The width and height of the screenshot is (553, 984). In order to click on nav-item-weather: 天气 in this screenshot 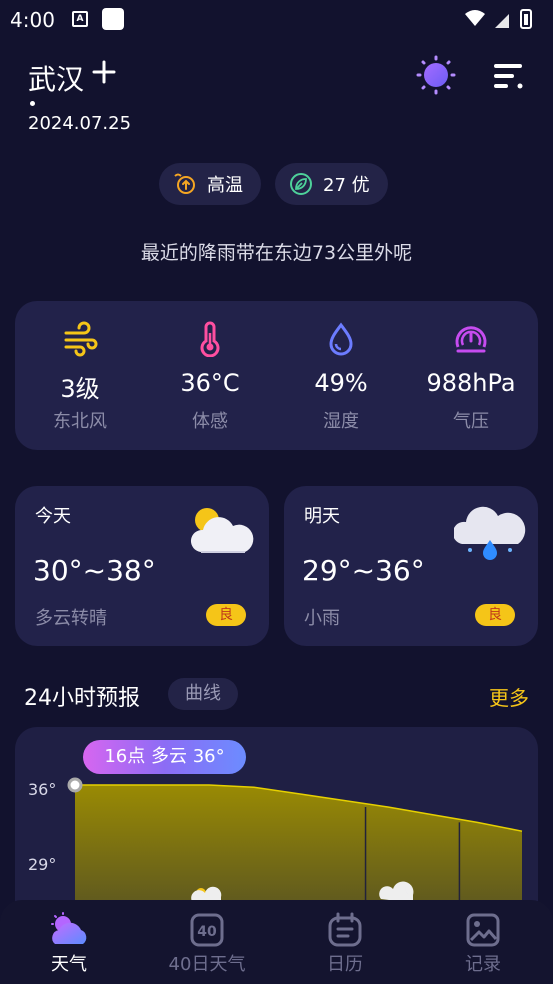, I will do `click(69, 942)`.